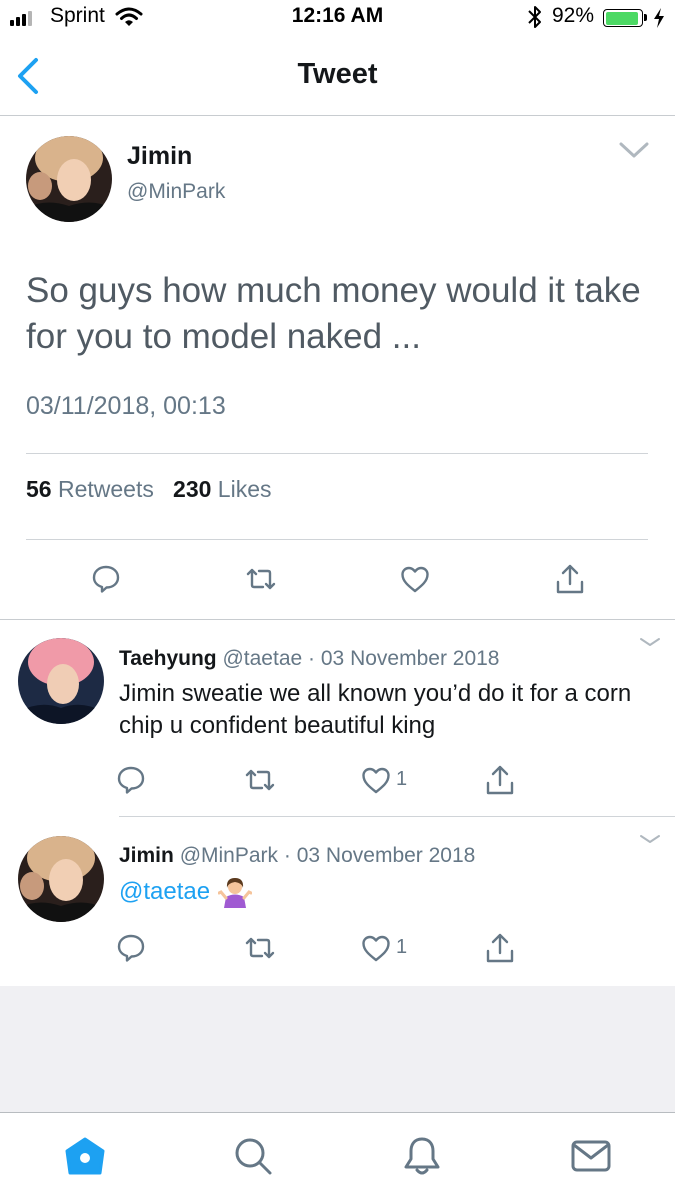 The width and height of the screenshot is (675, 1200). What do you see at coordinates (164, 892) in the screenshot?
I see `mention-link: @taetae` at bounding box center [164, 892].